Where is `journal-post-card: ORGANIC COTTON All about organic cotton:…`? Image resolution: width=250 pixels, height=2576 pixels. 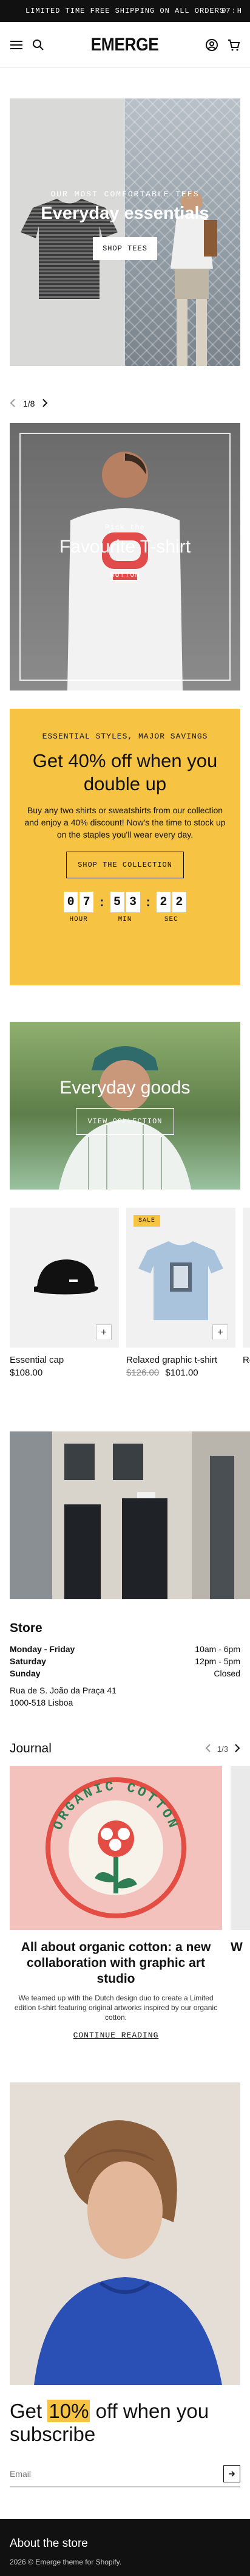 journal-post-card: ORGANIC COTTON All about organic cotton:… is located at coordinates (116, 1903).